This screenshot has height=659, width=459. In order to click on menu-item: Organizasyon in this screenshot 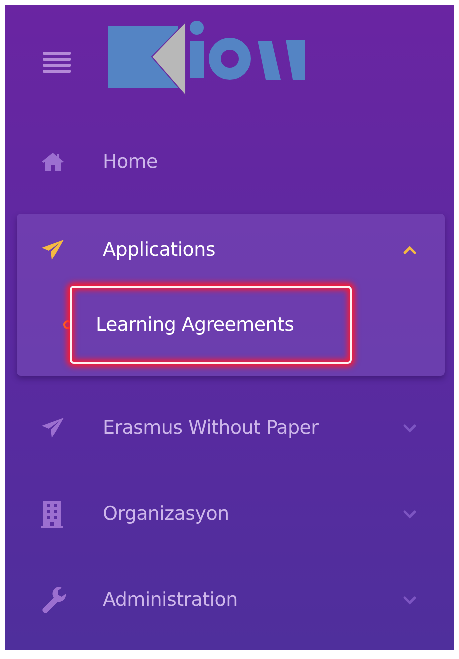, I will do `click(231, 514)`.